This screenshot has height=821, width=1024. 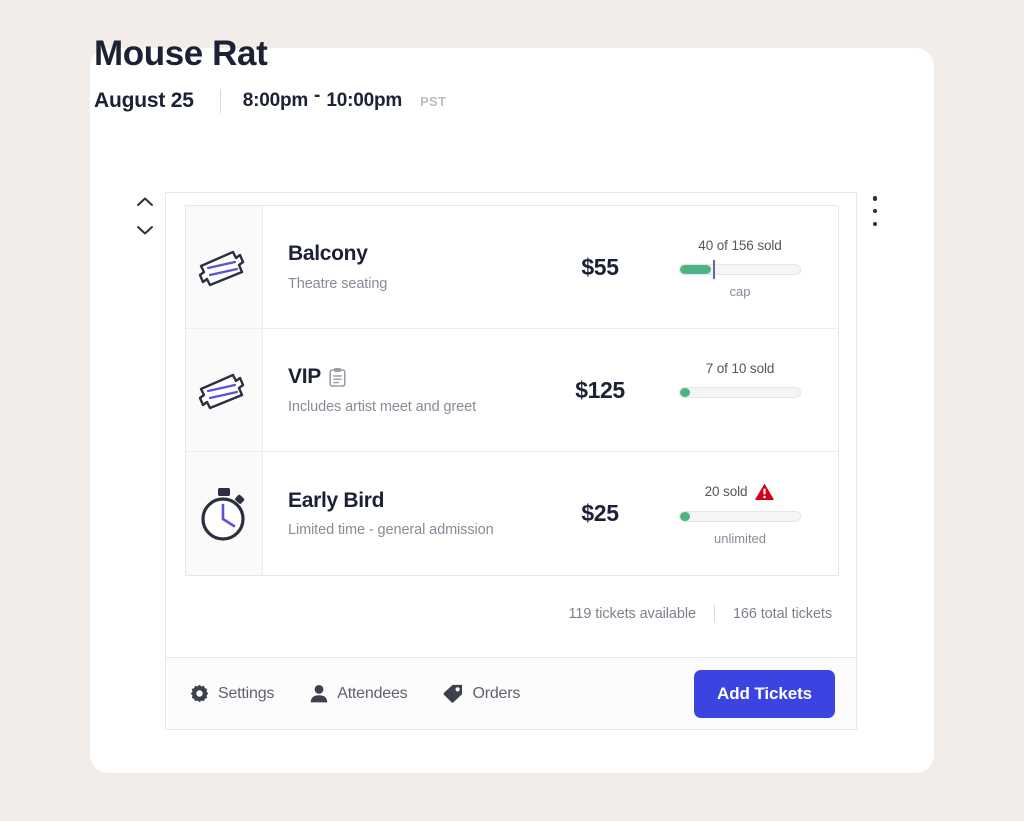 I want to click on ticket-name-line: VIP, so click(x=414, y=376).